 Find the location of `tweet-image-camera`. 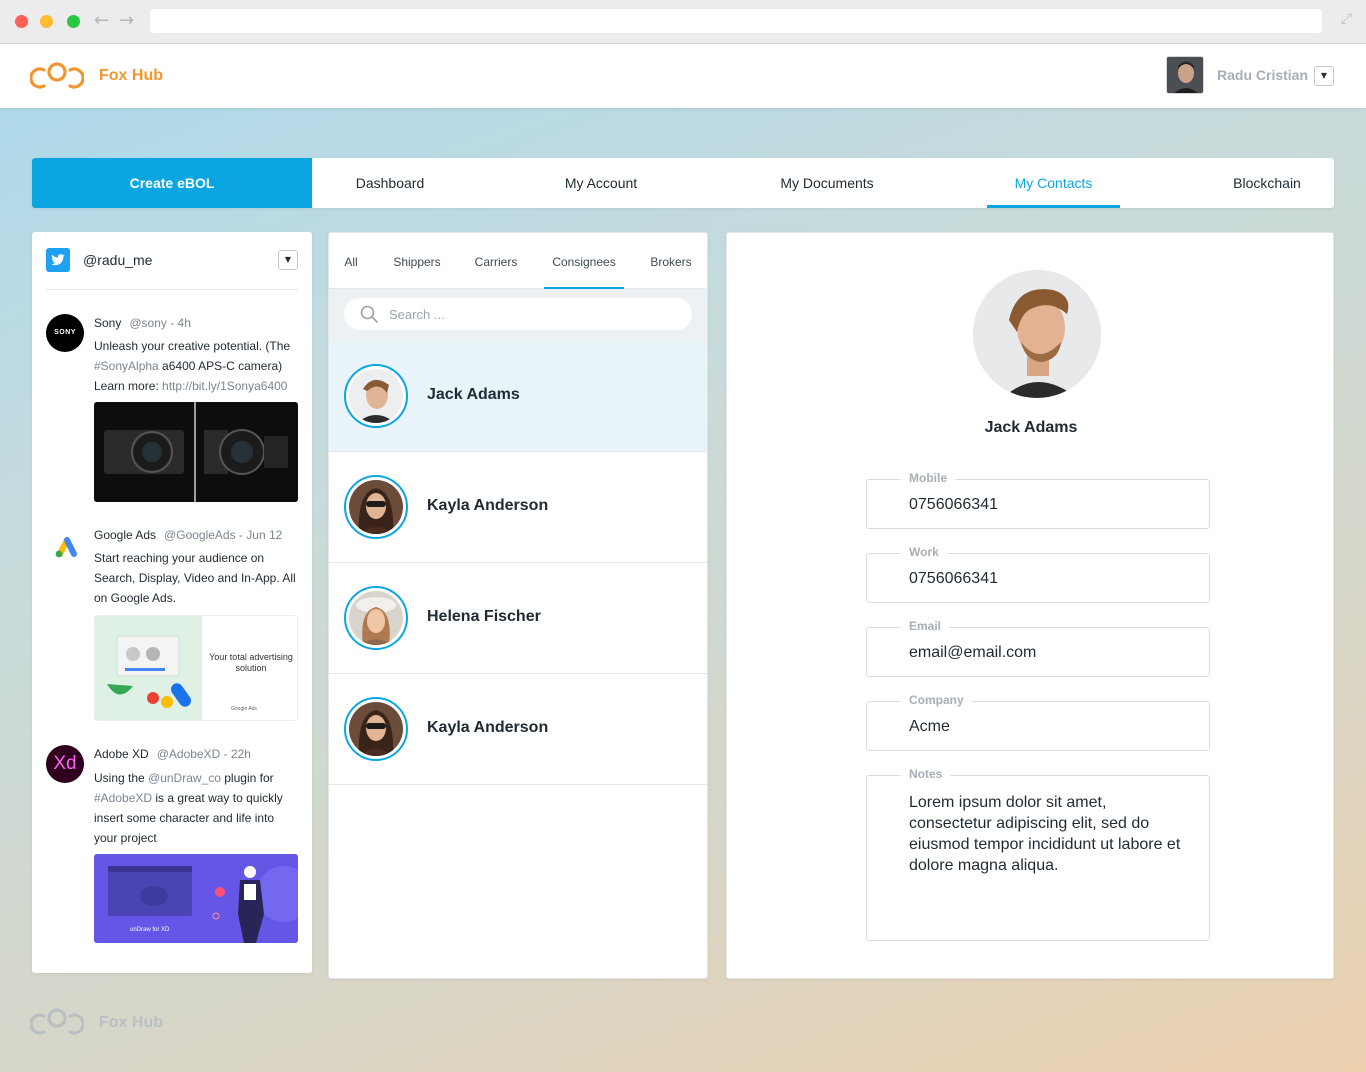

tweet-image-camera is located at coordinates (196, 452).